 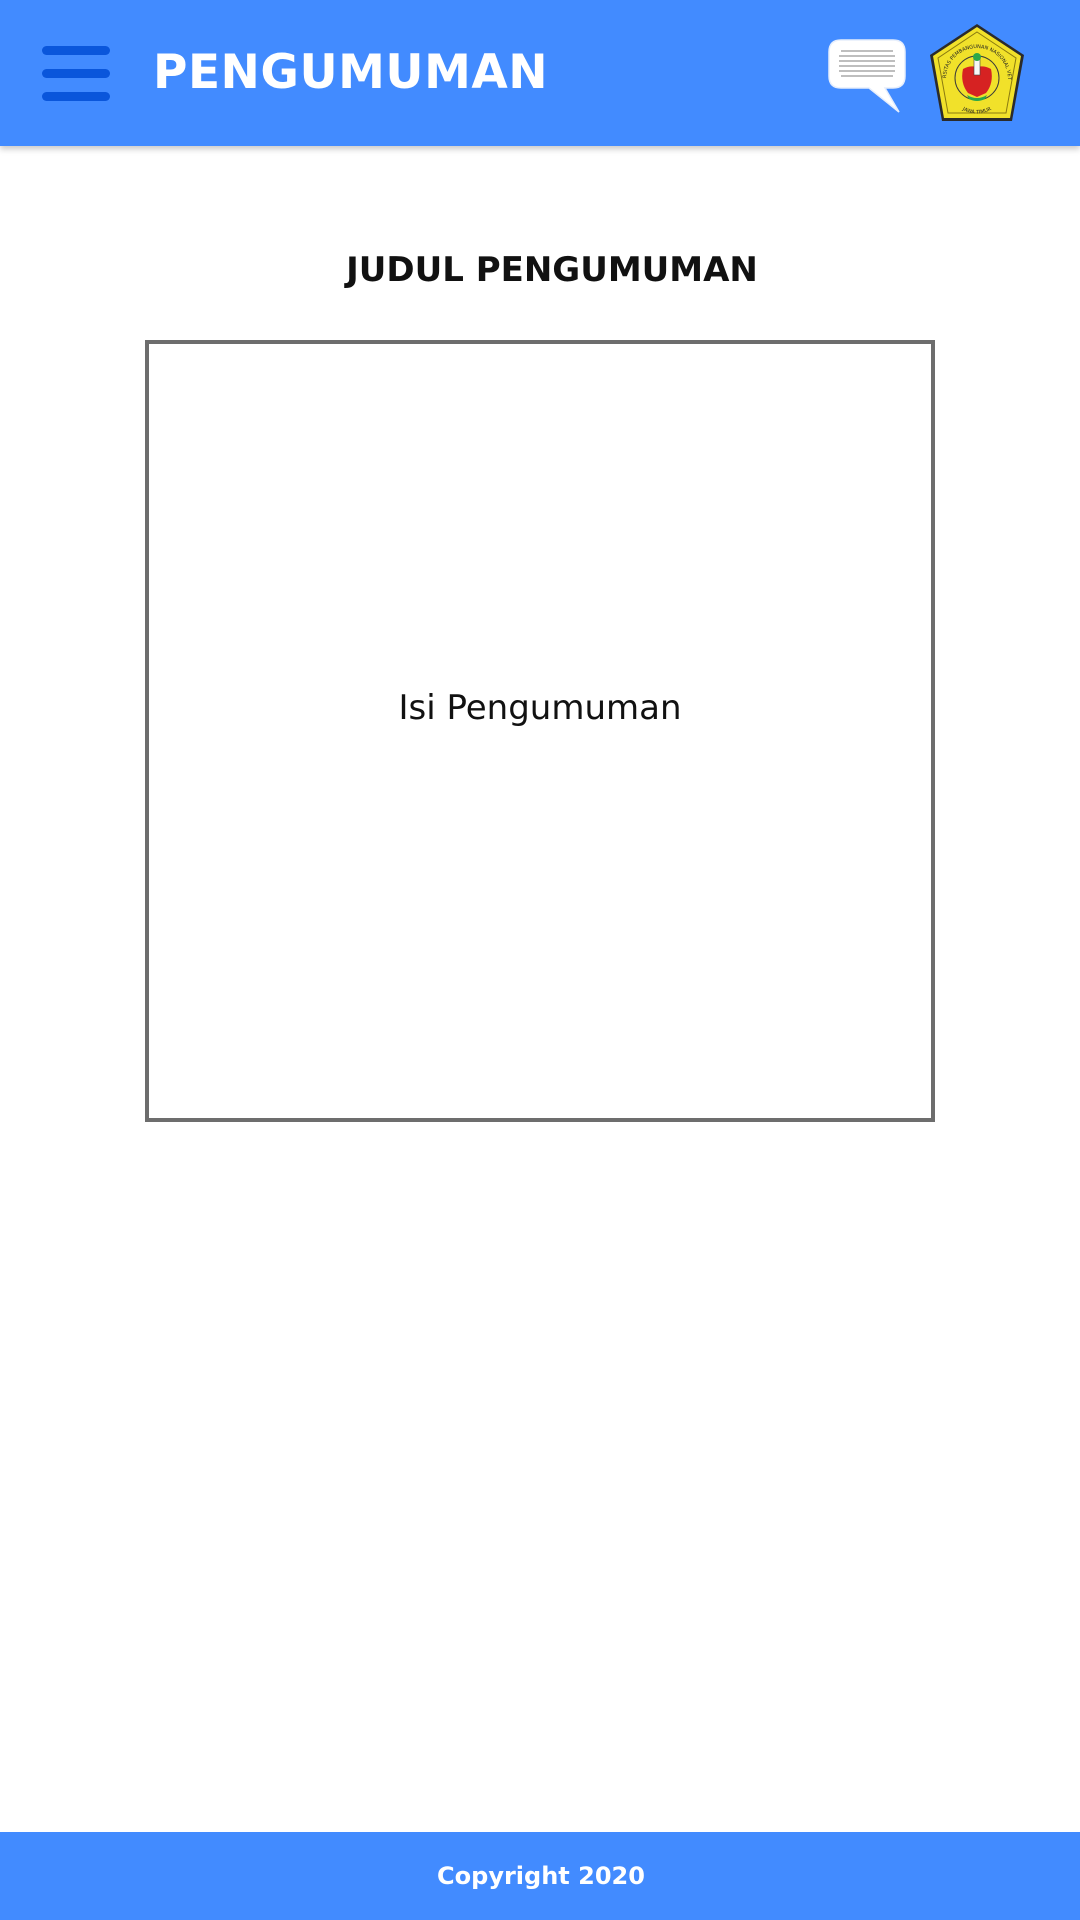 I want to click on footer: Copyright 2020, so click(x=540, y=1876).